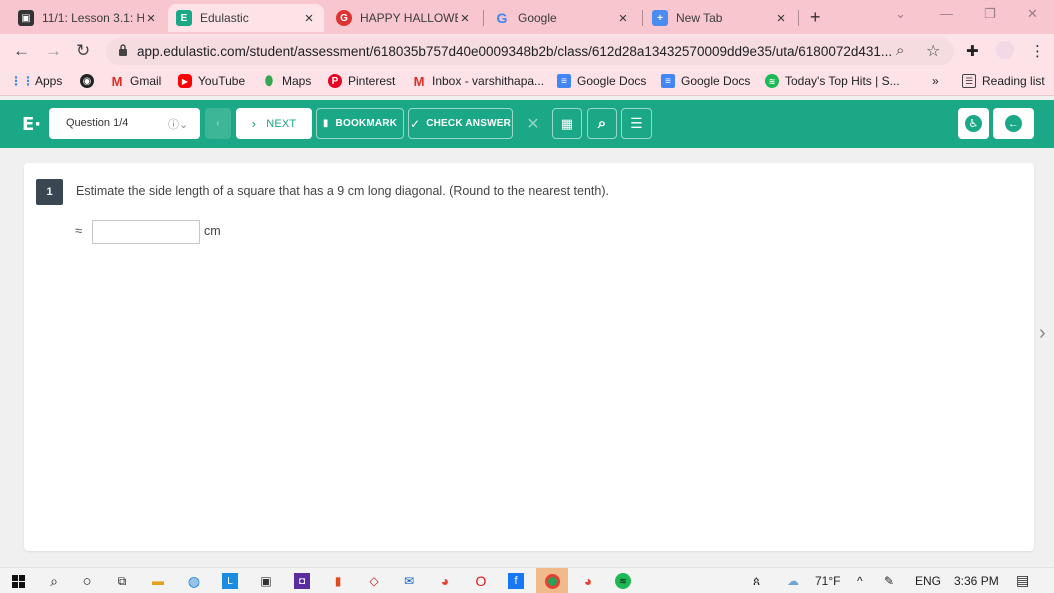  I want to click on scratchpad-button: ▦, so click(567, 123).